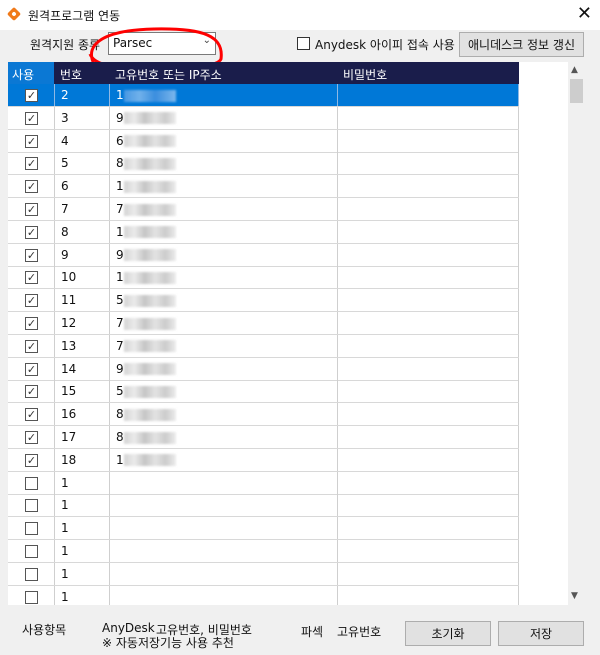 The width and height of the screenshot is (600, 655). What do you see at coordinates (521, 44) in the screenshot?
I see `refresh-anydesk-button: 애니데스크 정보 갱신` at bounding box center [521, 44].